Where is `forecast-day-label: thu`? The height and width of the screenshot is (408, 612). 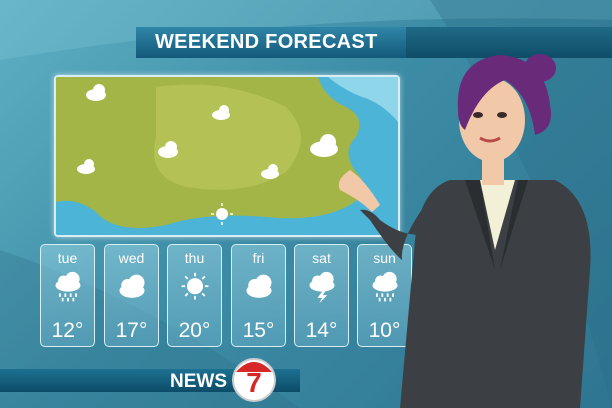 forecast-day-label: thu is located at coordinates (194, 258).